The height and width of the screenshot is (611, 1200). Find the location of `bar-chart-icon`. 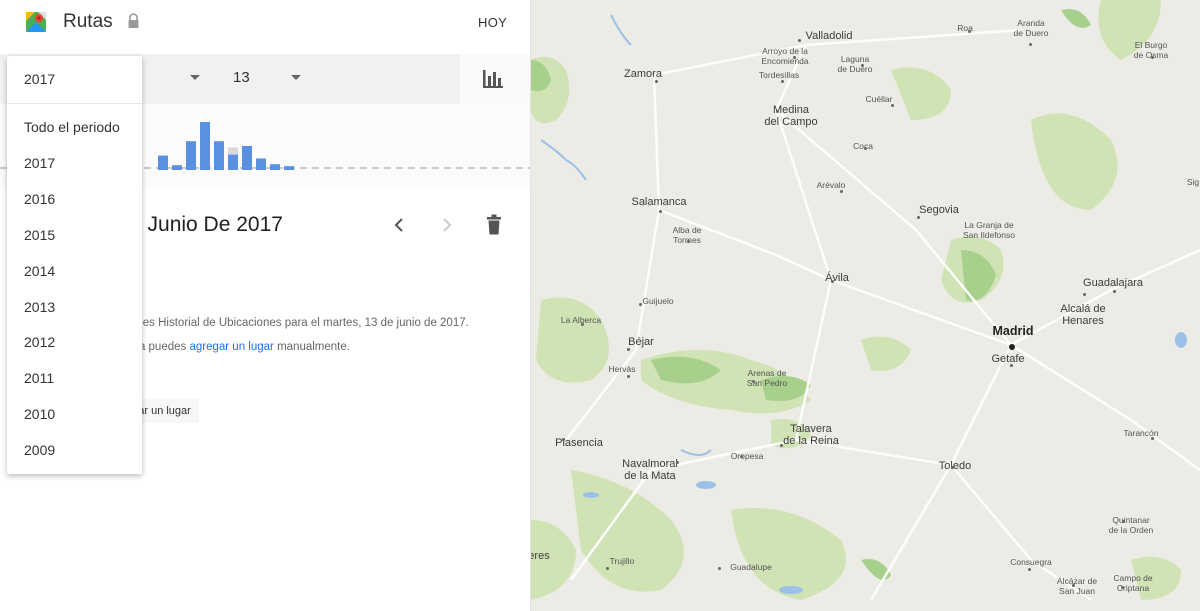

bar-chart-icon is located at coordinates (493, 79).